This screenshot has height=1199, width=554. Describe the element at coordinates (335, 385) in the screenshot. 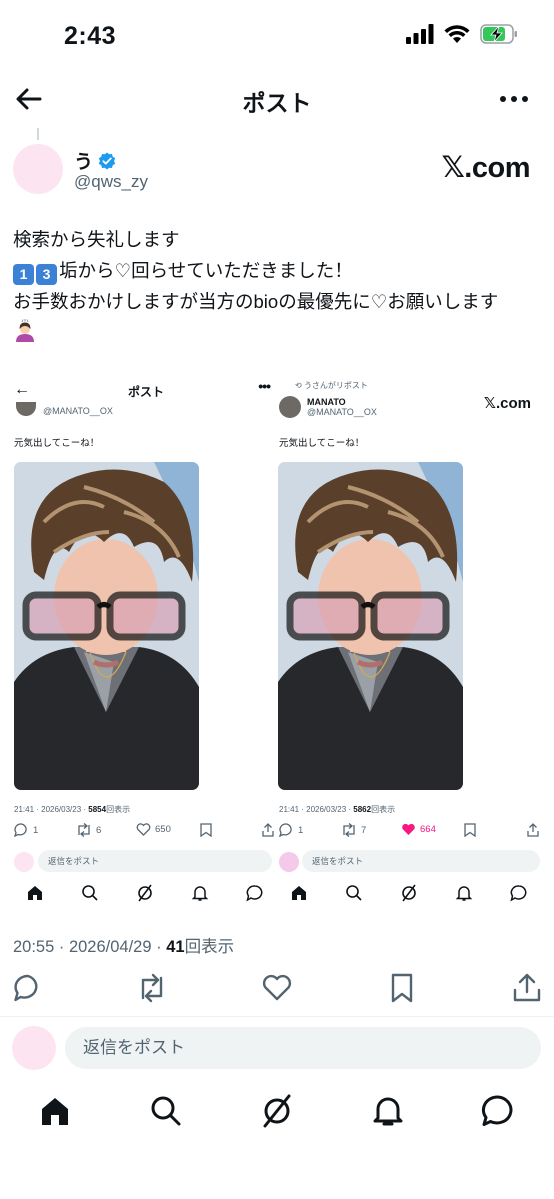

I see `mini-repost-note-text: うさんがリポスト` at that location.